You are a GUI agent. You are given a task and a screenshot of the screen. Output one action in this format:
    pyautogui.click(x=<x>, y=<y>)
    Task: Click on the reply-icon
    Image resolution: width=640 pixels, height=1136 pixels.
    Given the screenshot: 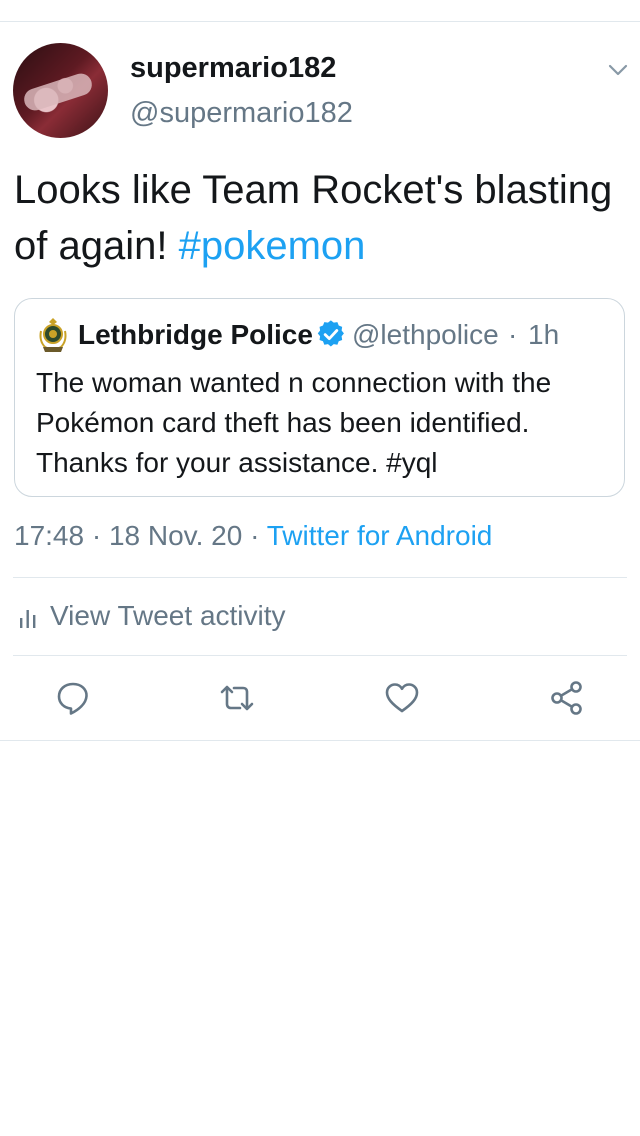 What is the action you would take?
    pyautogui.click(x=73, y=698)
    